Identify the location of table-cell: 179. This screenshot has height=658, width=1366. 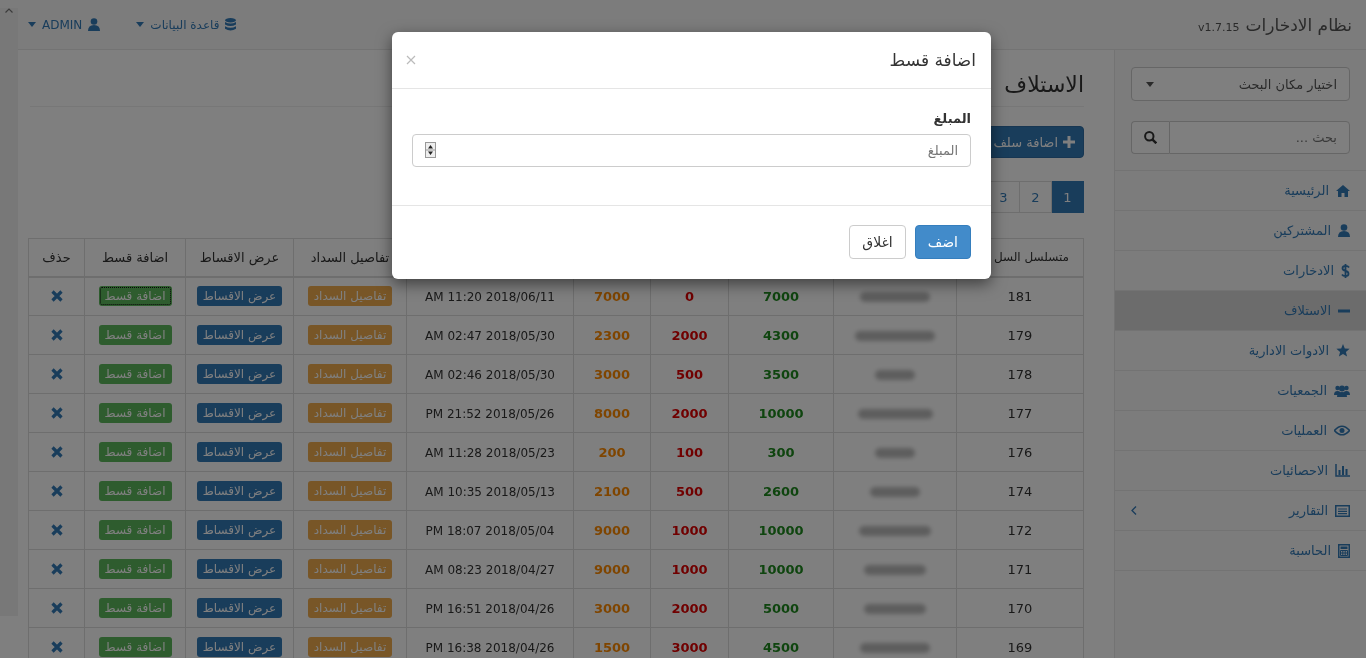
(1020, 335).